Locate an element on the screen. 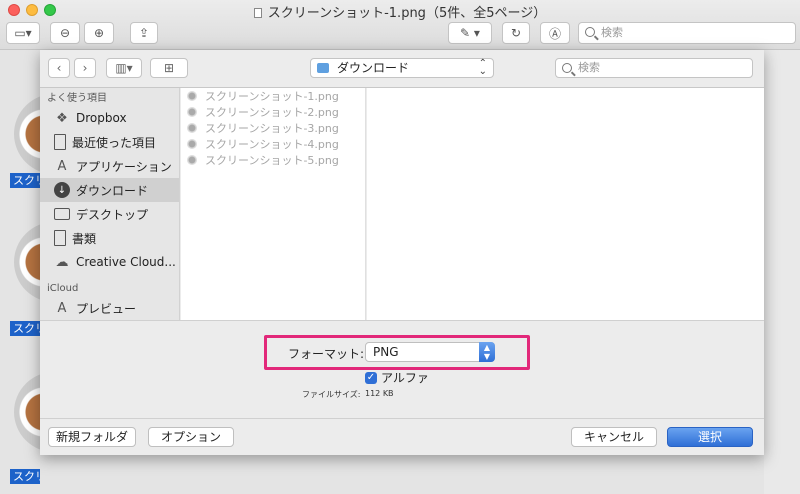  dialog-button-bar: 新規フォルダ オプション キャンセル 選択 is located at coordinates (402, 436).